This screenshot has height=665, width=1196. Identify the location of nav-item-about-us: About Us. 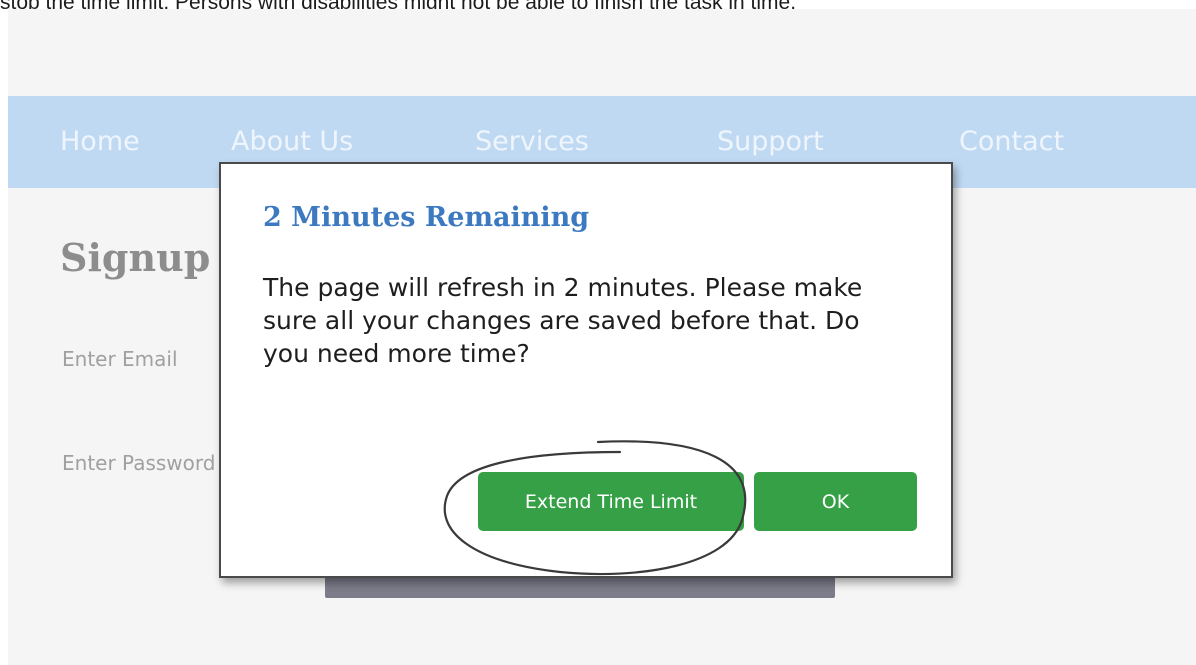
(292, 141).